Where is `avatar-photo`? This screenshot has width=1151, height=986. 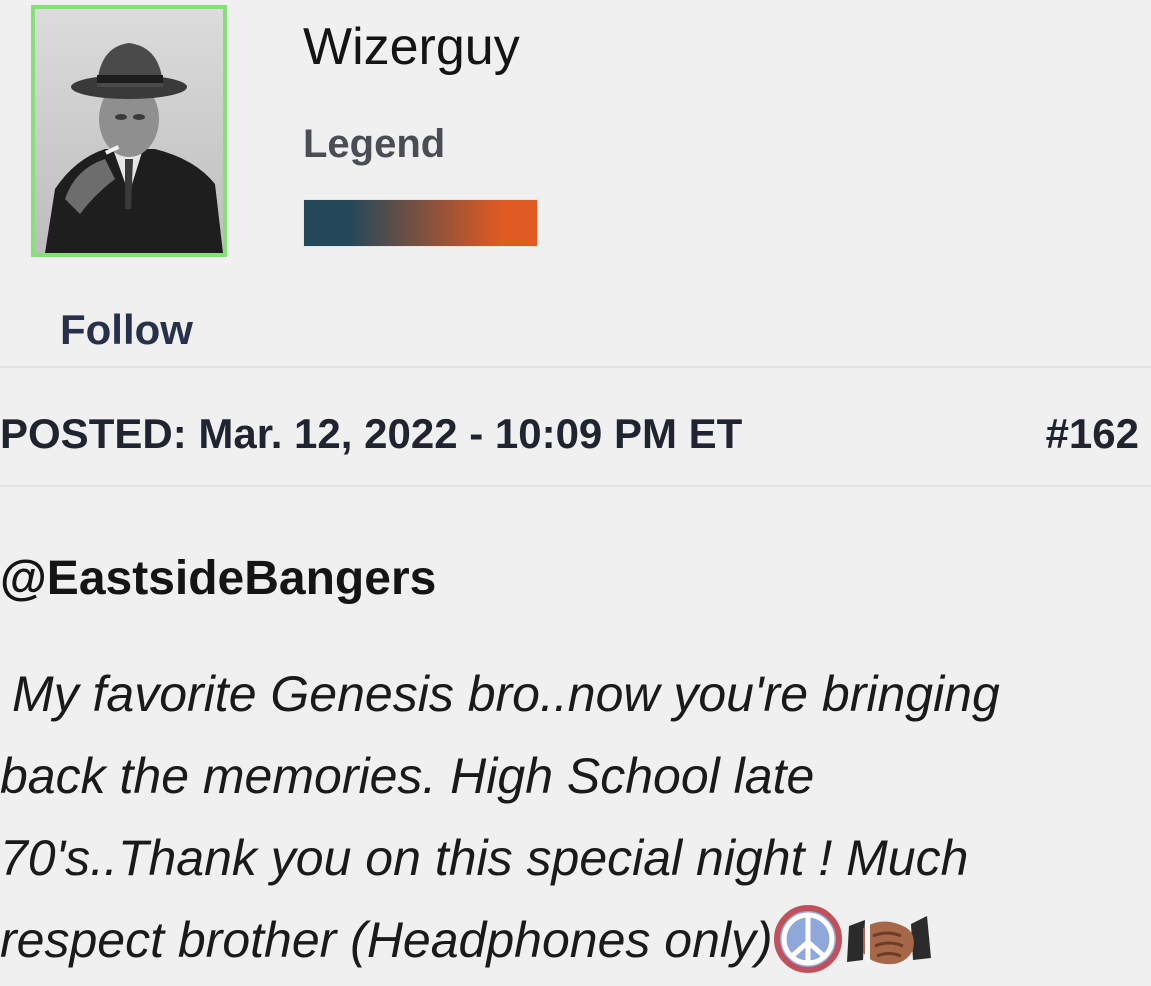
avatar-photo is located at coordinates (129, 131).